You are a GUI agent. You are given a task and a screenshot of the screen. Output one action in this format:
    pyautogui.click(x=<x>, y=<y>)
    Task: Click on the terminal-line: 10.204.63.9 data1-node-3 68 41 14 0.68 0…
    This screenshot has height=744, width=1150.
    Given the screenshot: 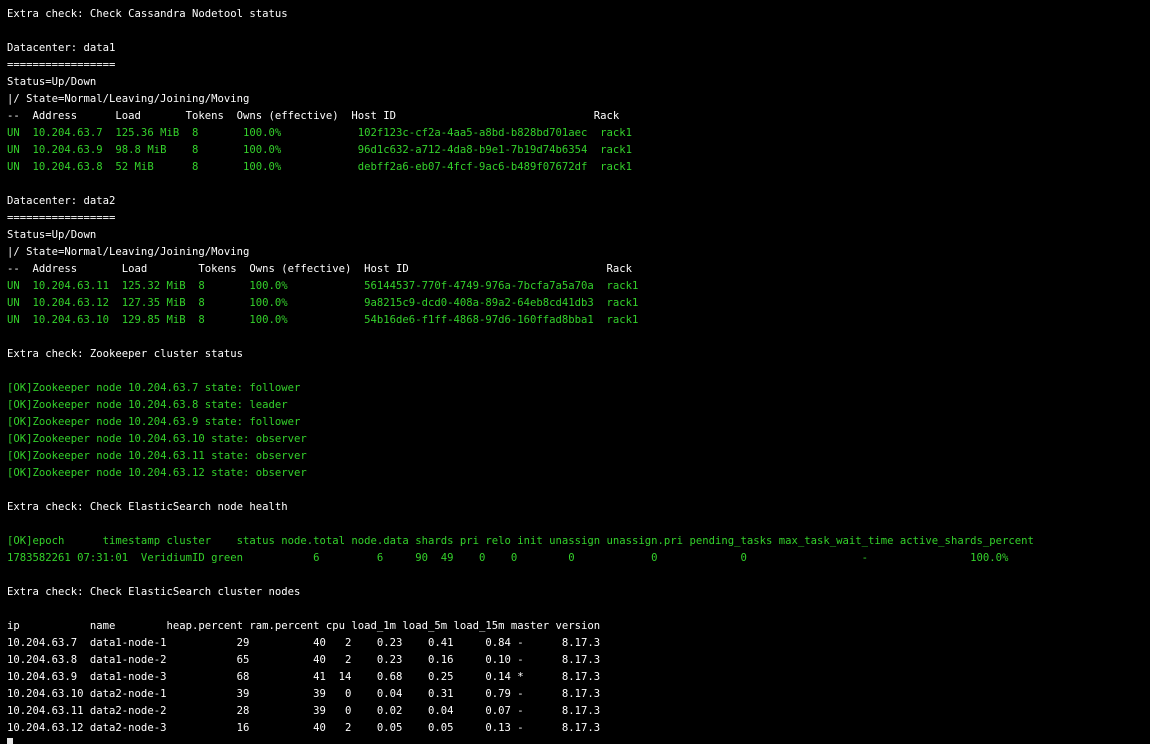 What is the action you would take?
    pyautogui.click(x=304, y=677)
    